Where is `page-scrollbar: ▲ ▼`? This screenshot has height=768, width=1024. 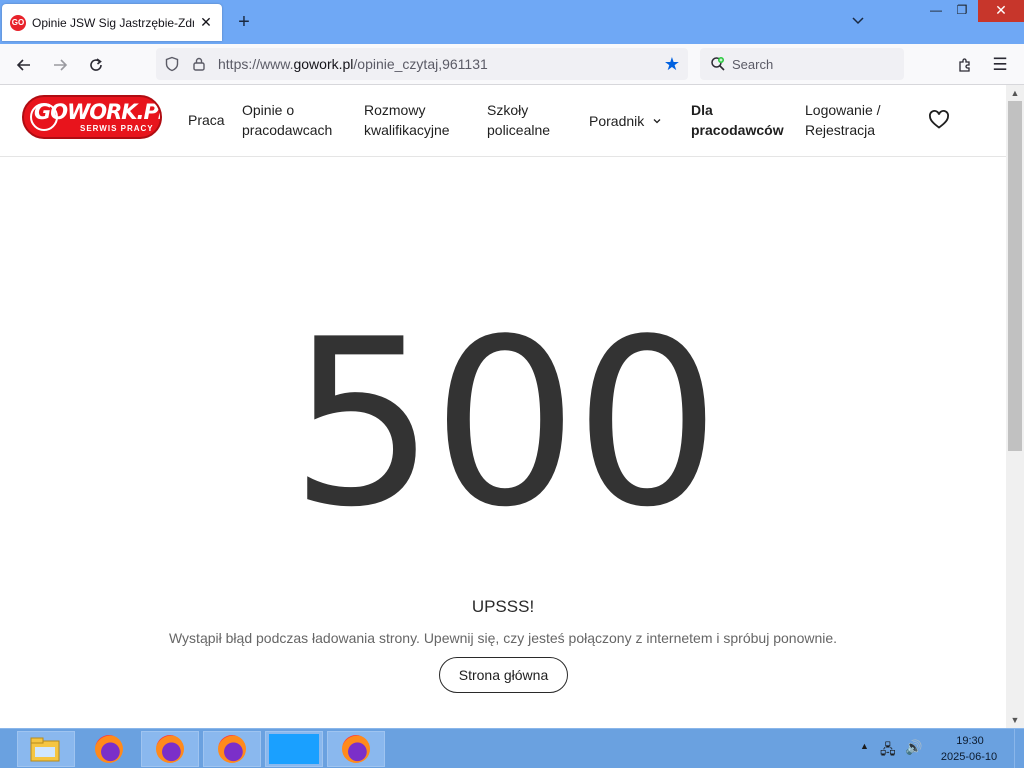 page-scrollbar: ▲ ▼ is located at coordinates (1015, 406).